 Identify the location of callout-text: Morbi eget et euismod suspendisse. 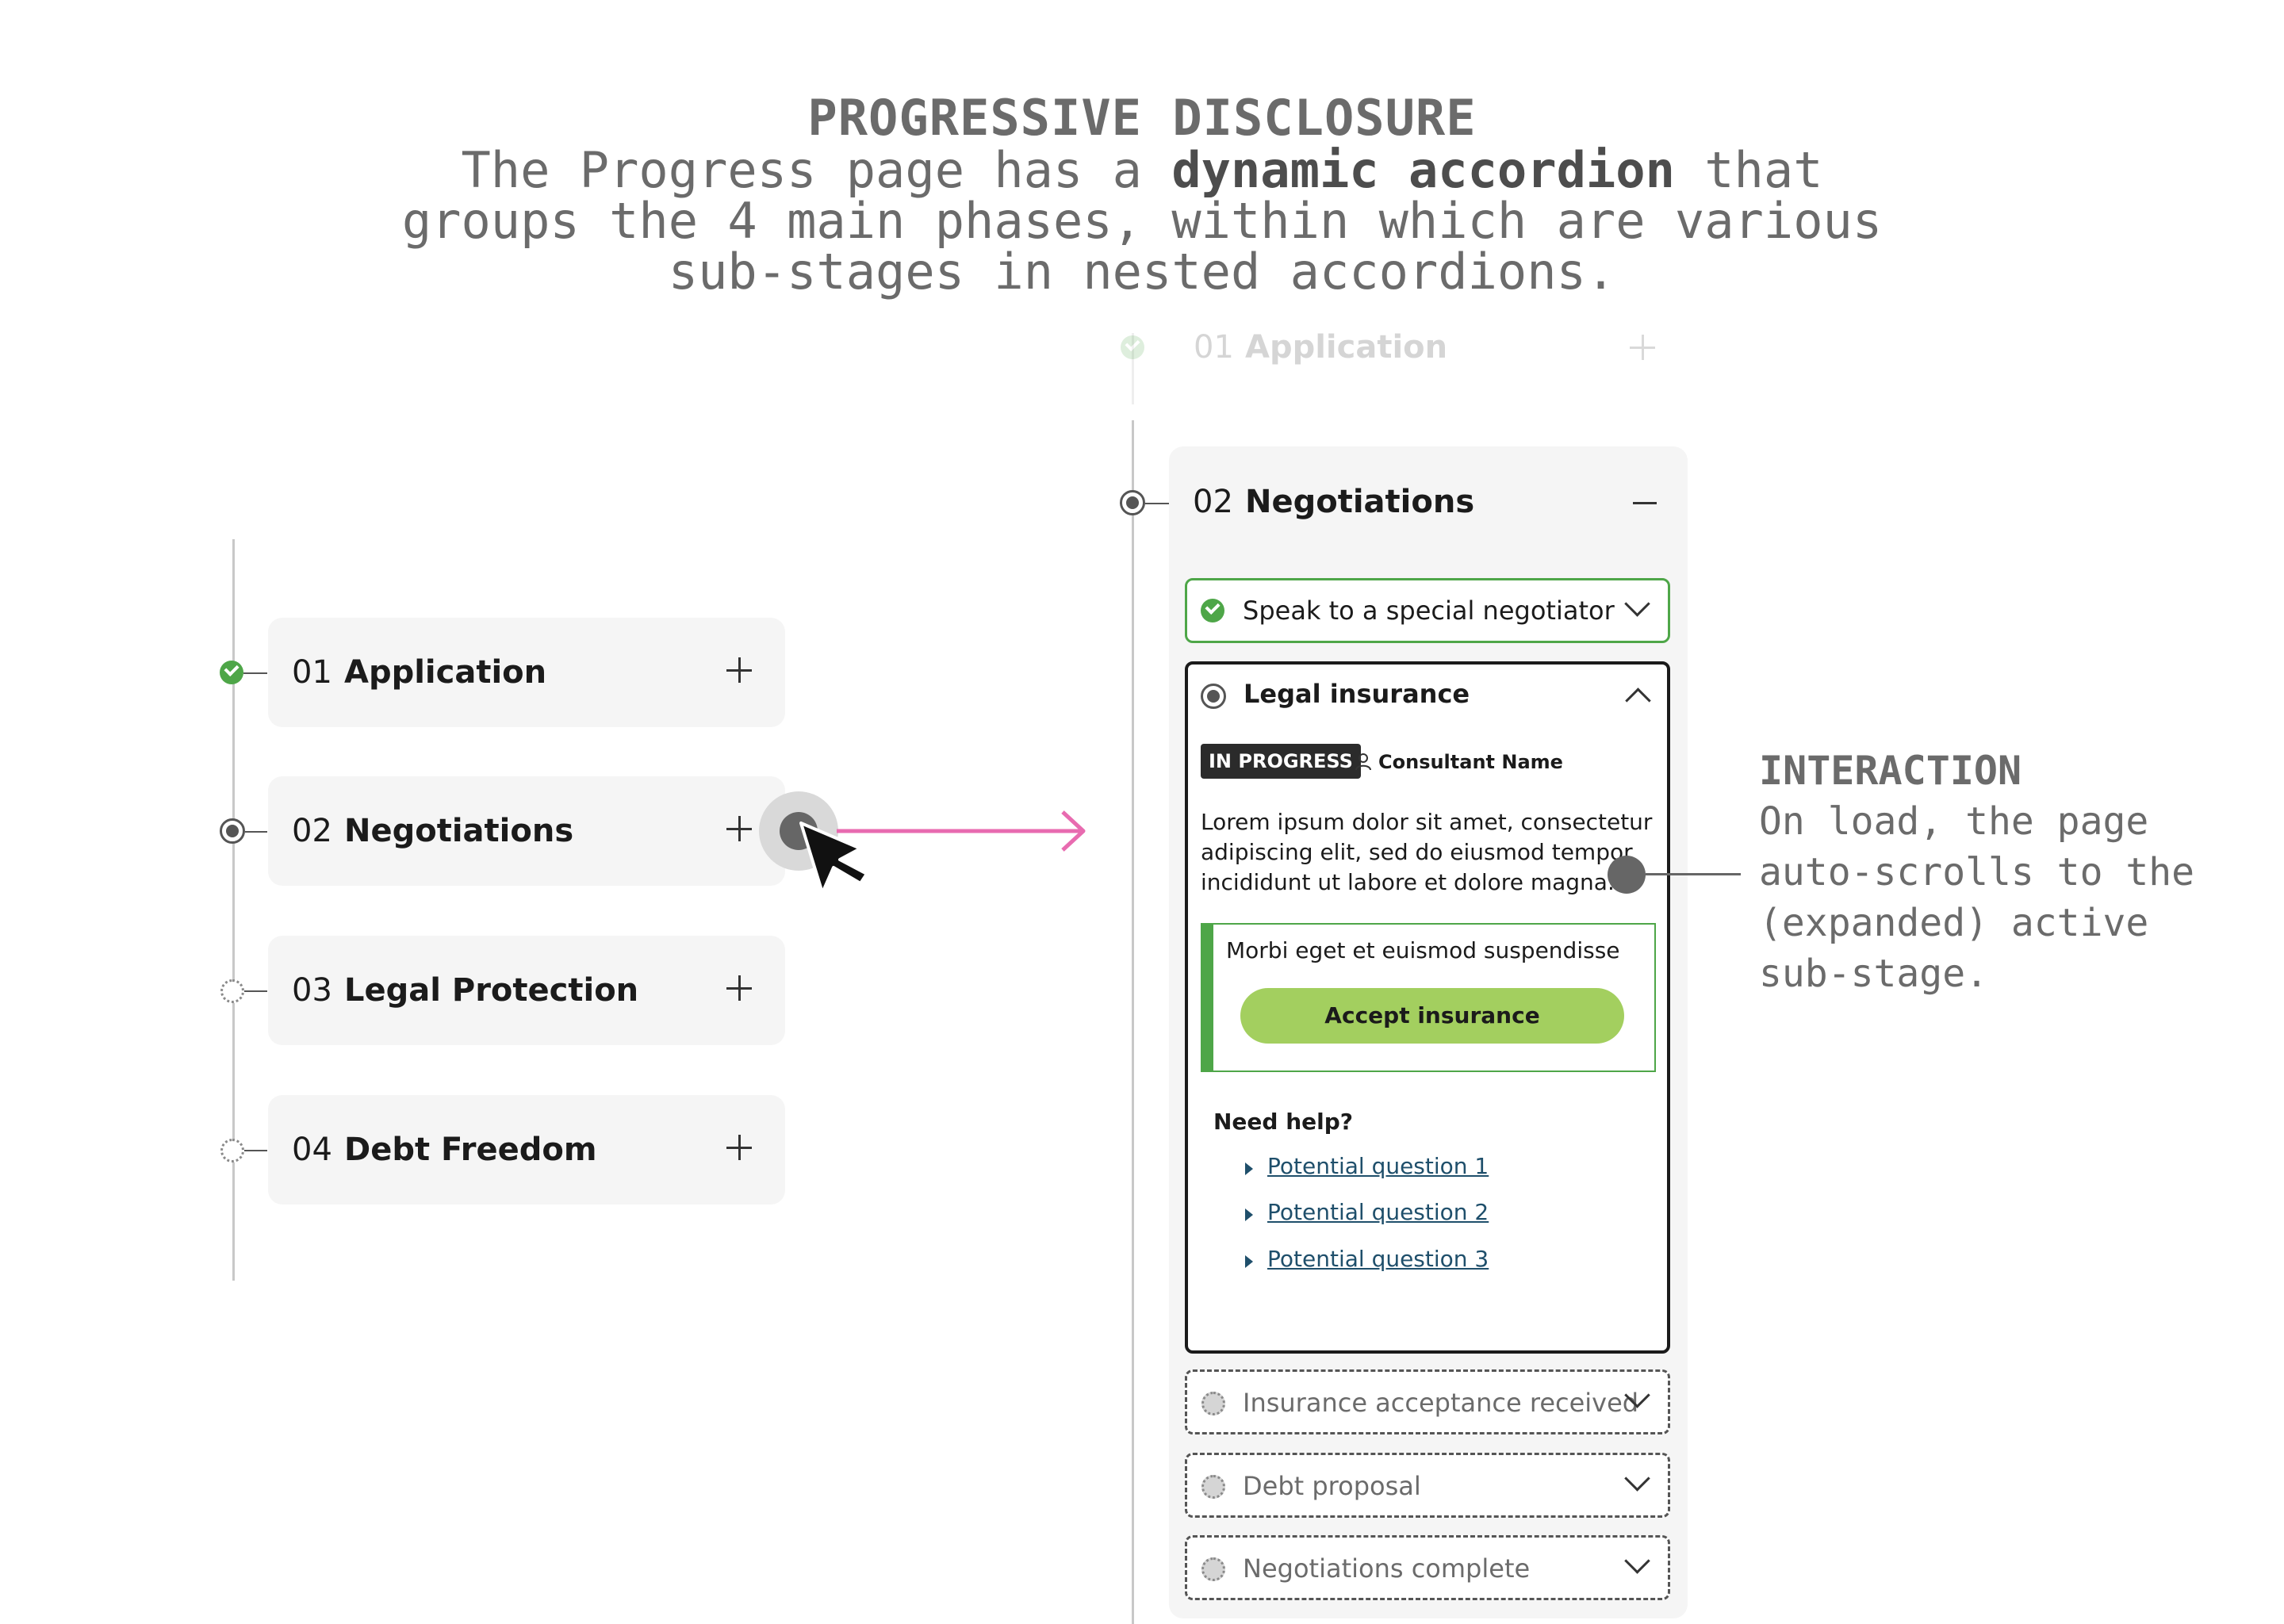
(1423, 950).